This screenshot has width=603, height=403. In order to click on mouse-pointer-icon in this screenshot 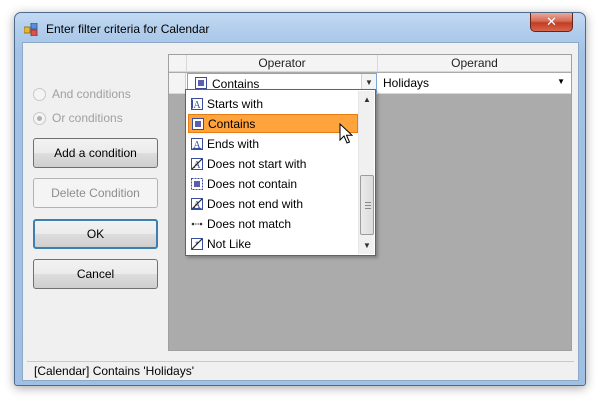, I will do `click(346, 135)`.